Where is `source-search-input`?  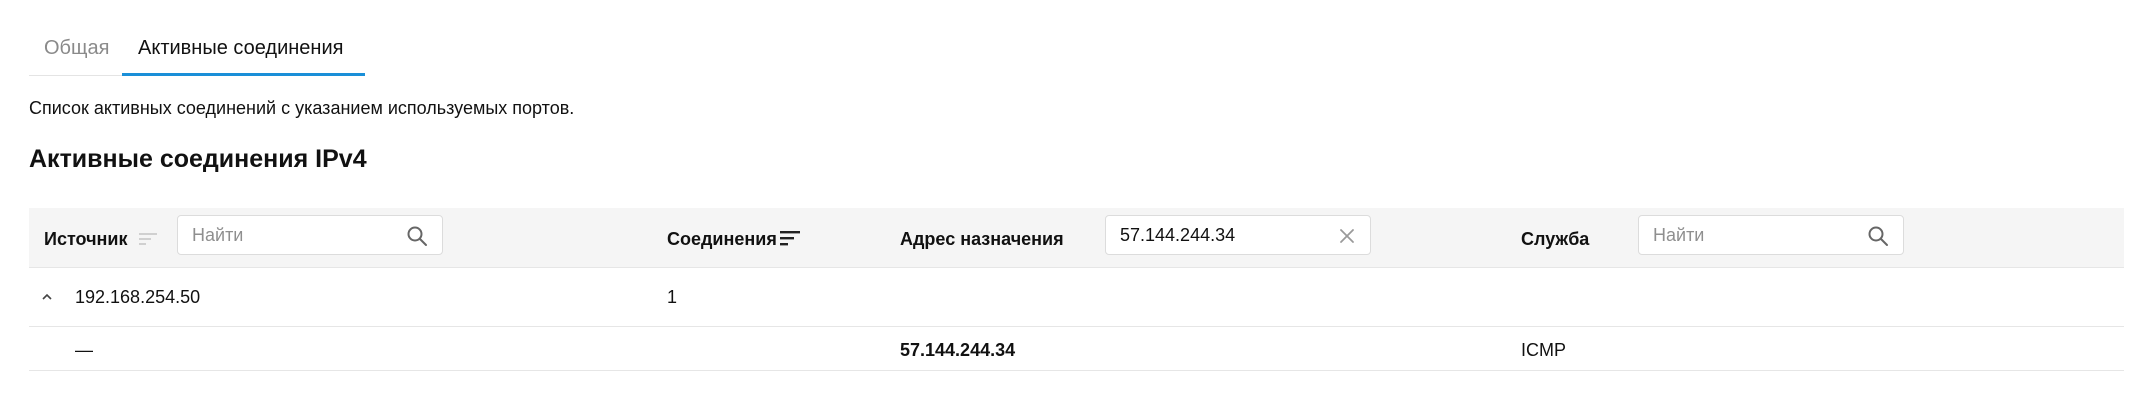
source-search-input is located at coordinates (297, 235).